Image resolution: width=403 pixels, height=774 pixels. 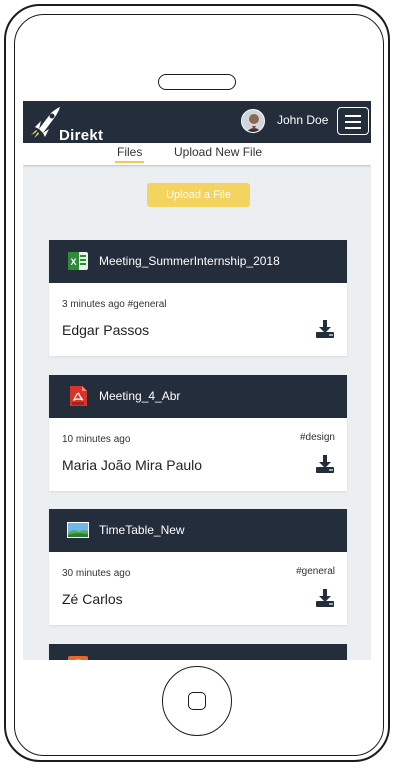 What do you see at coordinates (92, 599) in the screenshot?
I see `file-owner: Zé Carlos` at bounding box center [92, 599].